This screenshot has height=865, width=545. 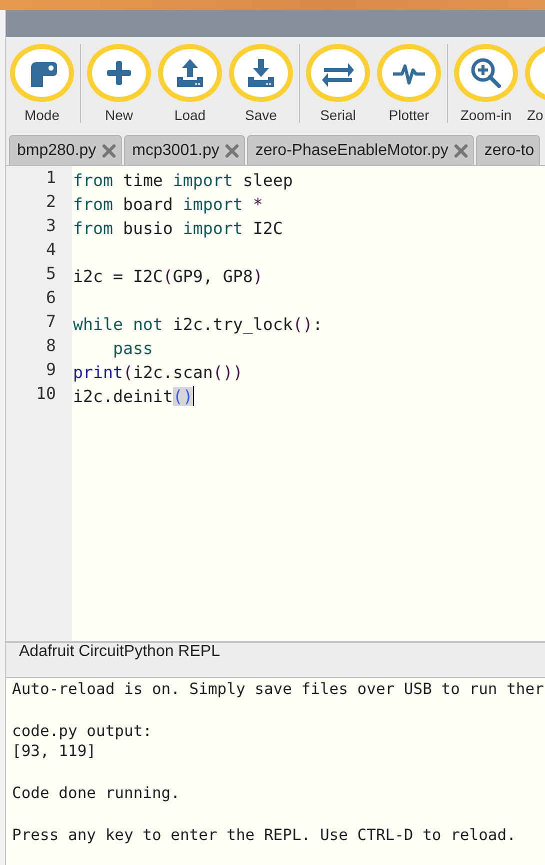 What do you see at coordinates (54, 751) in the screenshot?
I see `console-line: [93, 119]` at bounding box center [54, 751].